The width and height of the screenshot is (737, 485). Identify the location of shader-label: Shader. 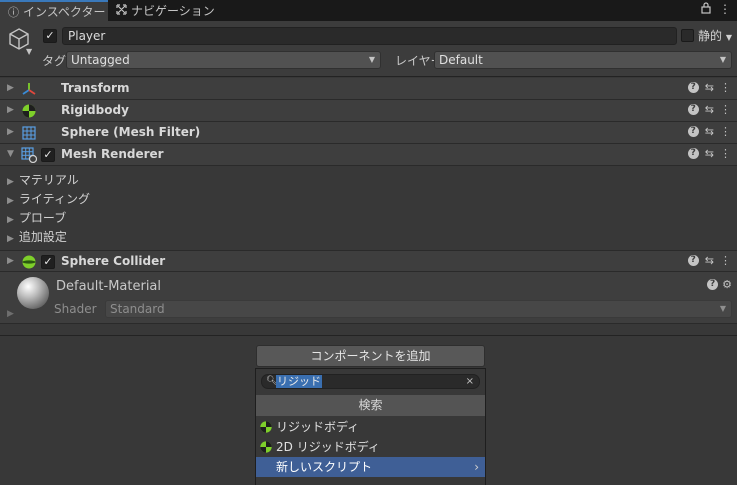
(75, 309).